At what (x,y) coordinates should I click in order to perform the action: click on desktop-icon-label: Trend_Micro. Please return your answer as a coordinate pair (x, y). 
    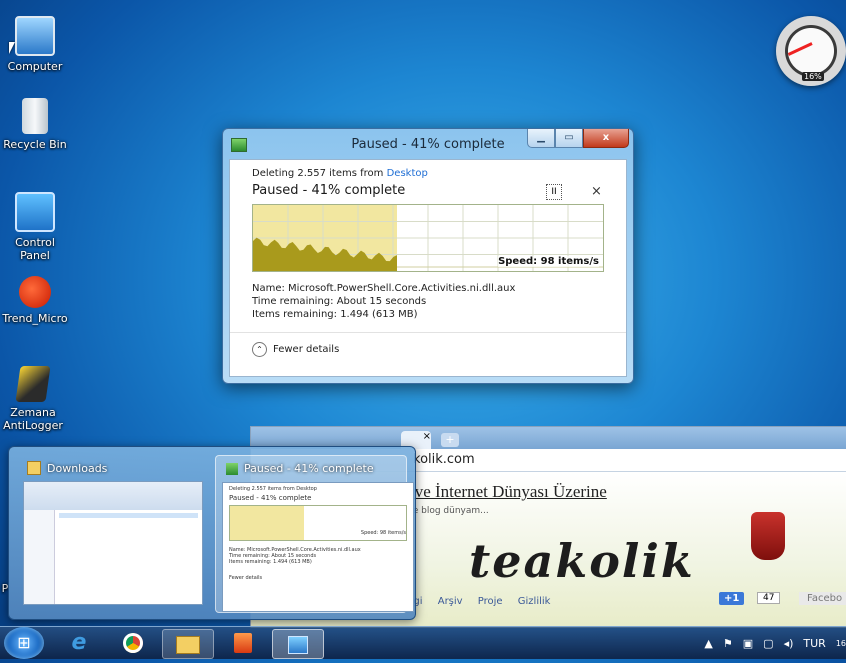
    Looking at the image, I should click on (35, 318).